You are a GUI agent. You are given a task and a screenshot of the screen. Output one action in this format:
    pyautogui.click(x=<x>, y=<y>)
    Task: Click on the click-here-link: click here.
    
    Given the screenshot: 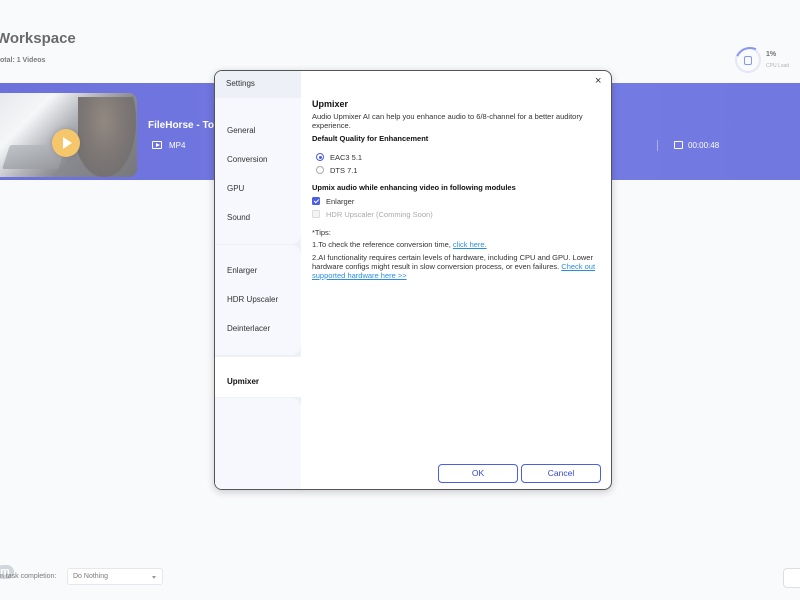 What is the action you would take?
    pyautogui.click(x=470, y=244)
    